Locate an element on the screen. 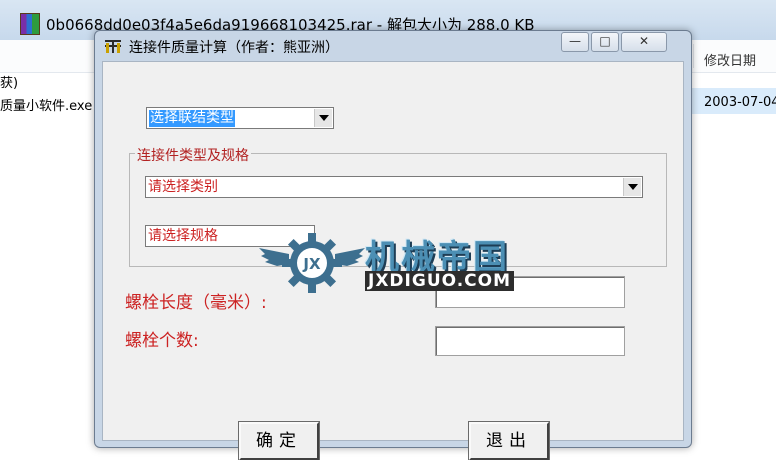  bolt-length-label: 螺栓长度（毫米）: is located at coordinates (196, 303).